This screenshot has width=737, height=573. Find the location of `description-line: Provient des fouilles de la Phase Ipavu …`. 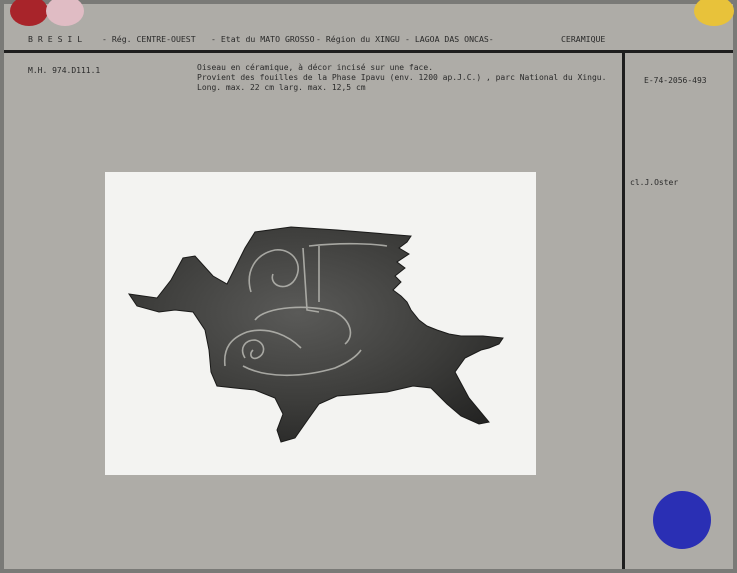

description-line: Provient des fouilles de la Phase Ipavu … is located at coordinates (402, 77).